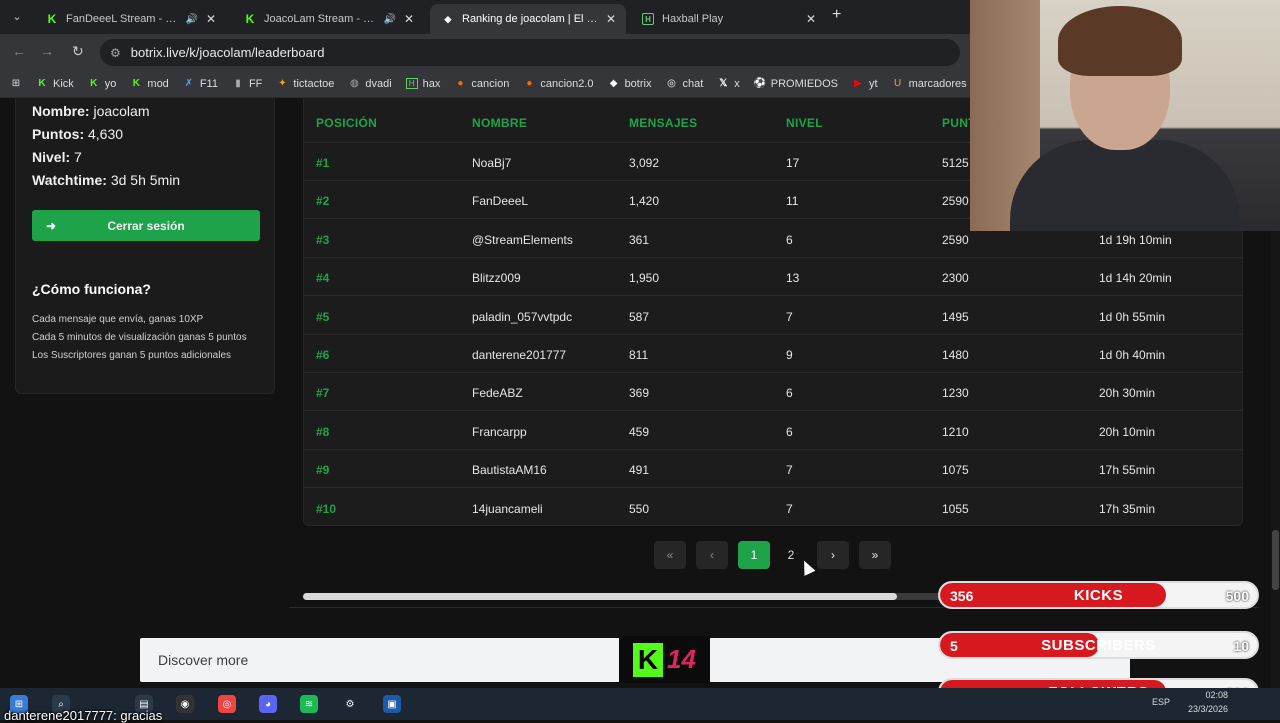 The image size is (1280, 723). What do you see at coordinates (431, 83) in the screenshot?
I see `bookmark-label: hax` at bounding box center [431, 83].